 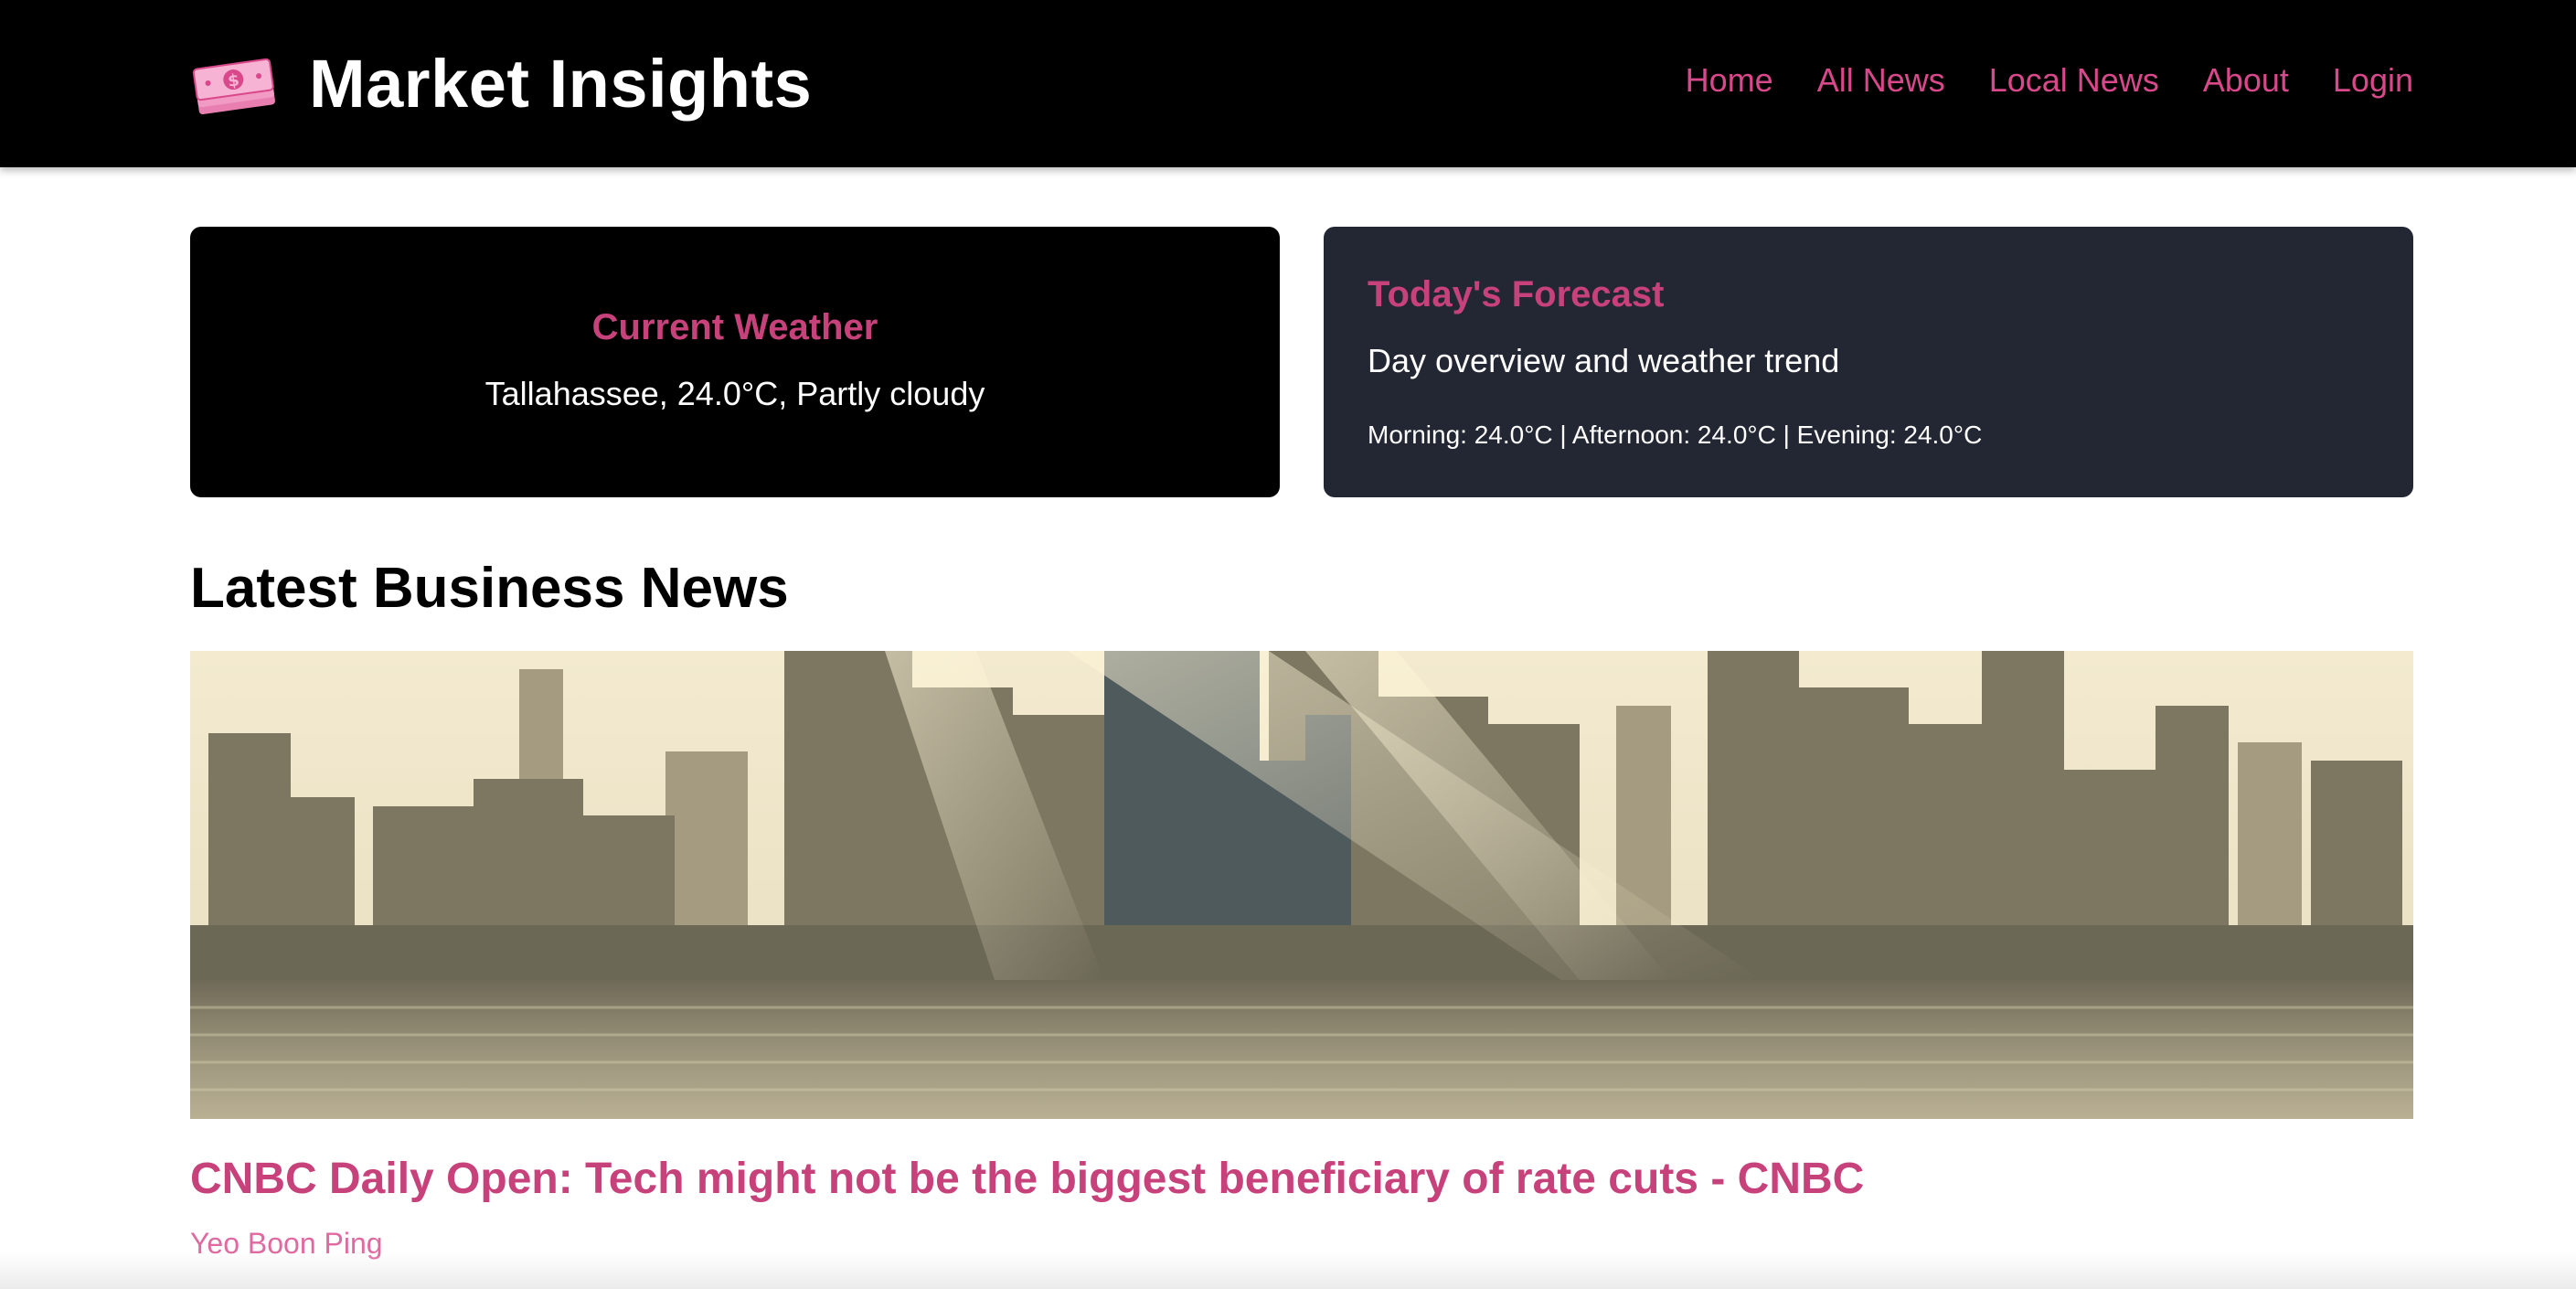 I want to click on money-icon: $, so click(x=233, y=86).